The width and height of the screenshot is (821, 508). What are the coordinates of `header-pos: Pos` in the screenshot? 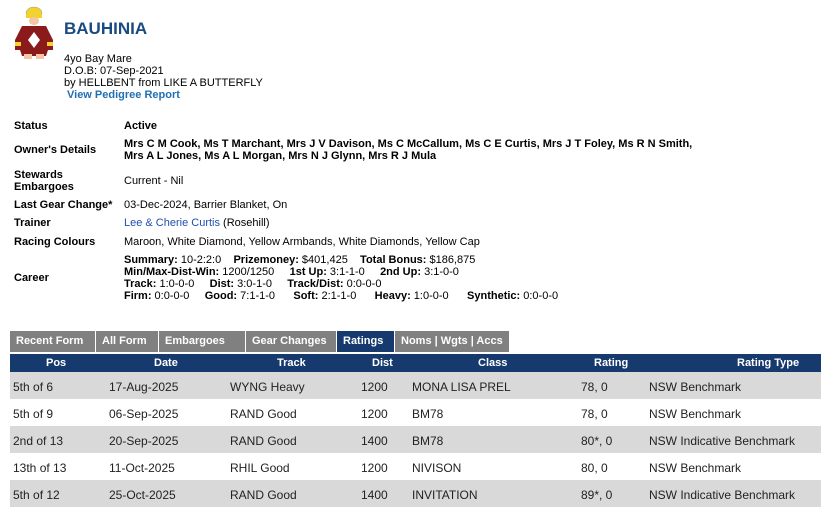 It's located at (56, 363).